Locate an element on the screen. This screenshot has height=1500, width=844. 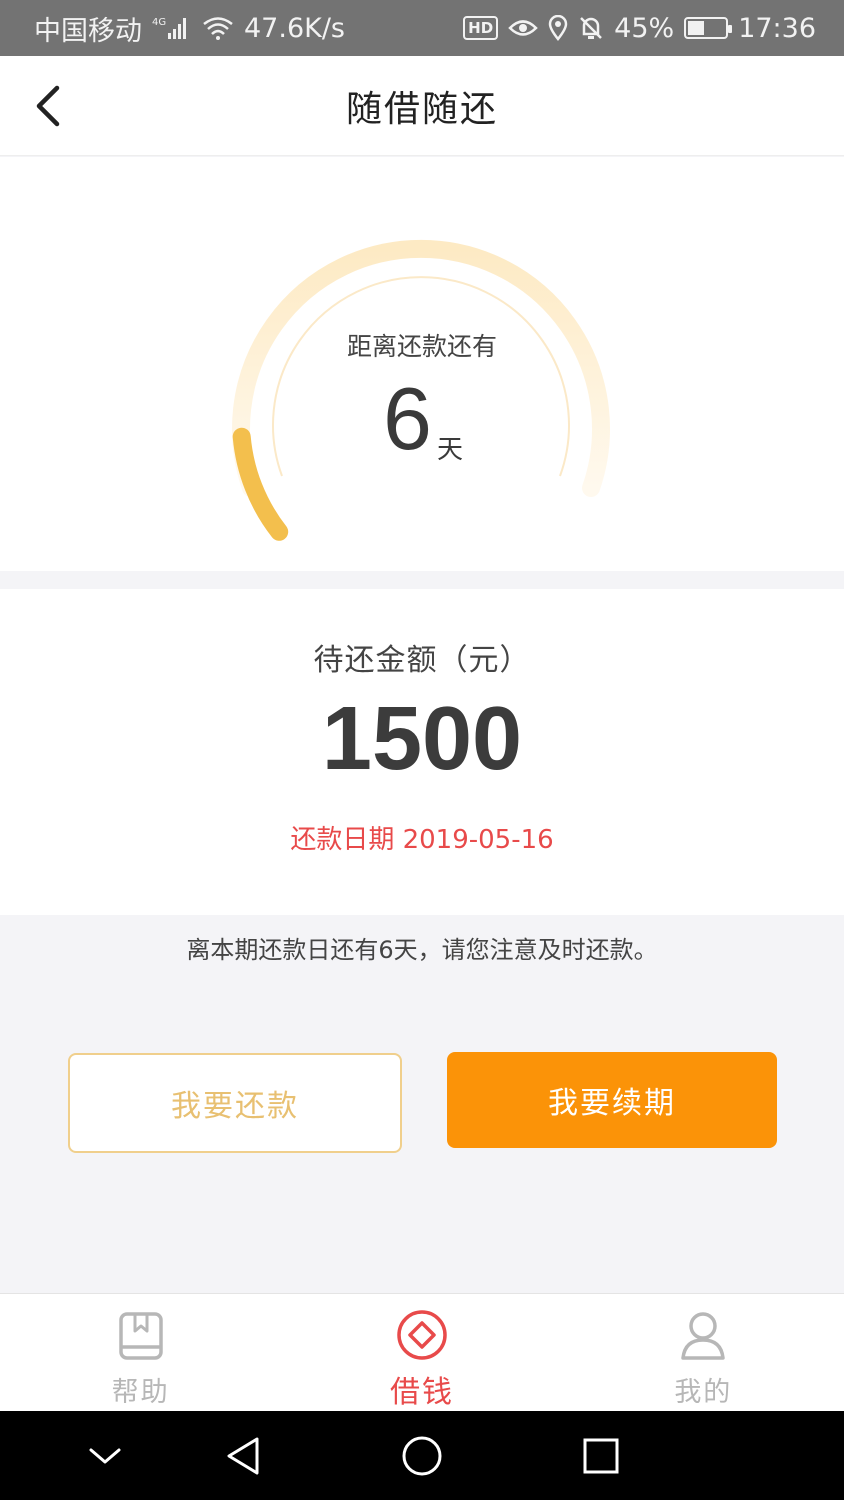
clock: 17:36 is located at coordinates (777, 28).